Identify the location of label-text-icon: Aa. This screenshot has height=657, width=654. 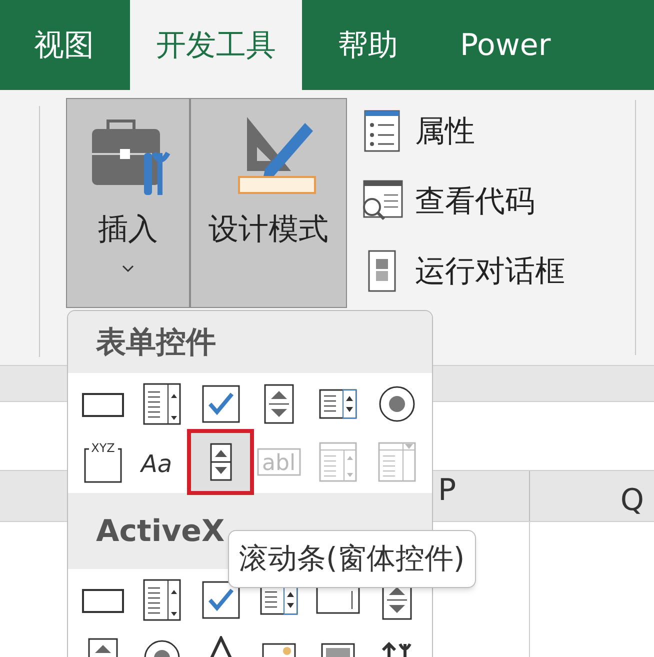
(162, 462).